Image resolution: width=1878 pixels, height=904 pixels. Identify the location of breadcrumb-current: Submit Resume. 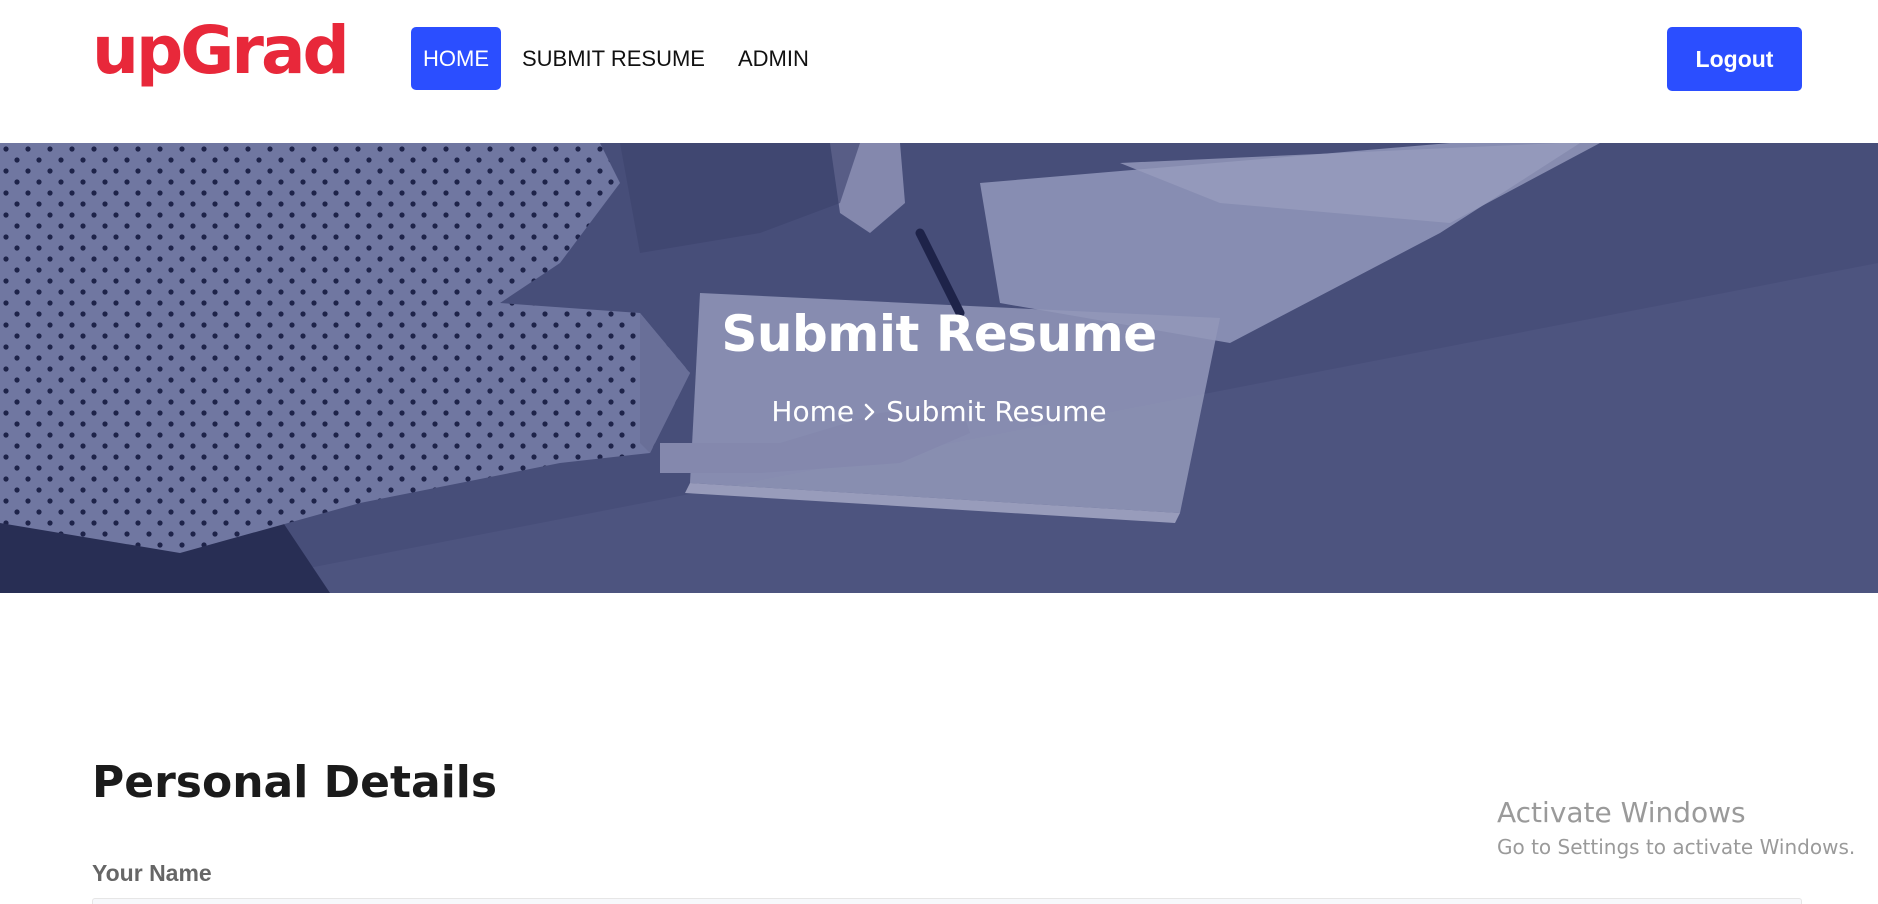
(996, 411).